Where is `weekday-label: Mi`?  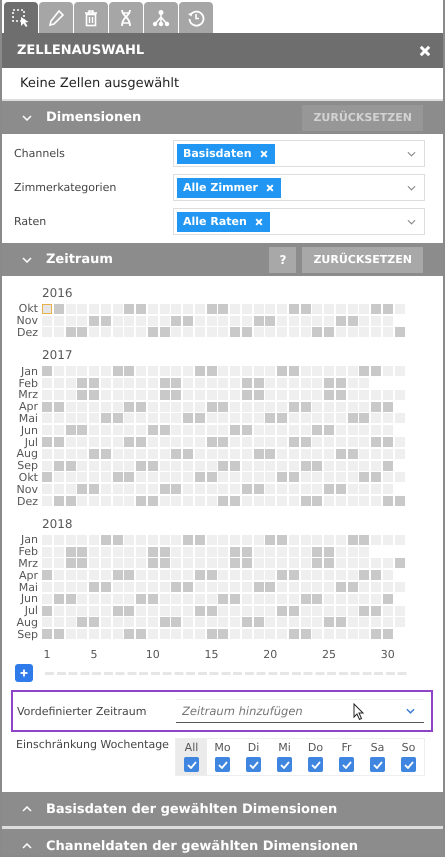 weekday-label: Mi is located at coordinates (284, 747).